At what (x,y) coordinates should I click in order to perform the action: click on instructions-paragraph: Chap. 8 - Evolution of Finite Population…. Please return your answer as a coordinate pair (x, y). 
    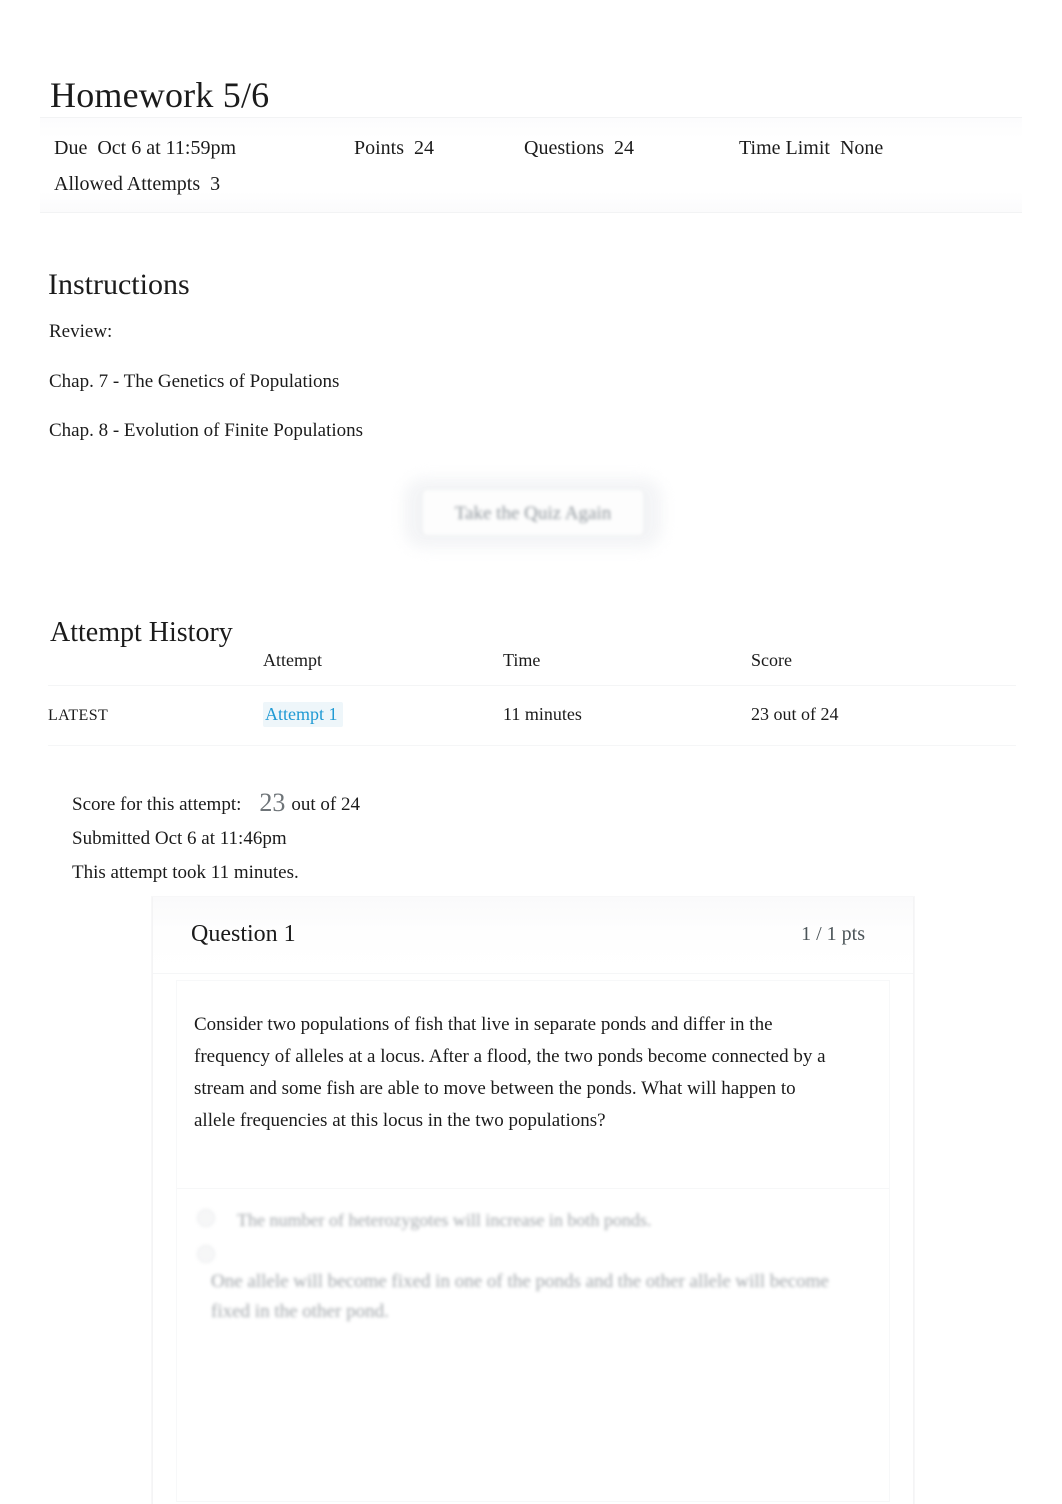
    Looking at the image, I should click on (206, 431).